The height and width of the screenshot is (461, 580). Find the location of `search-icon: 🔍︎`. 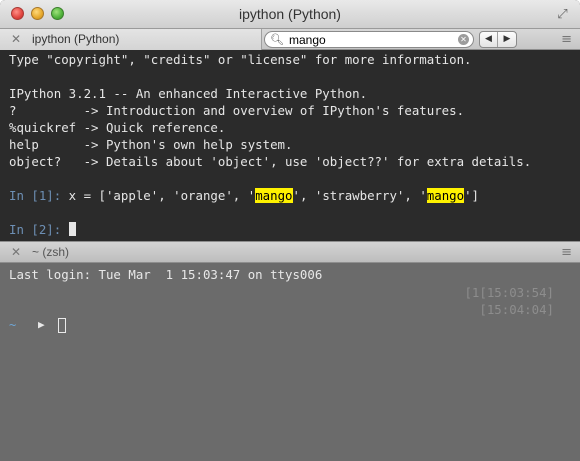

search-icon: 🔍︎ is located at coordinates (277, 39).